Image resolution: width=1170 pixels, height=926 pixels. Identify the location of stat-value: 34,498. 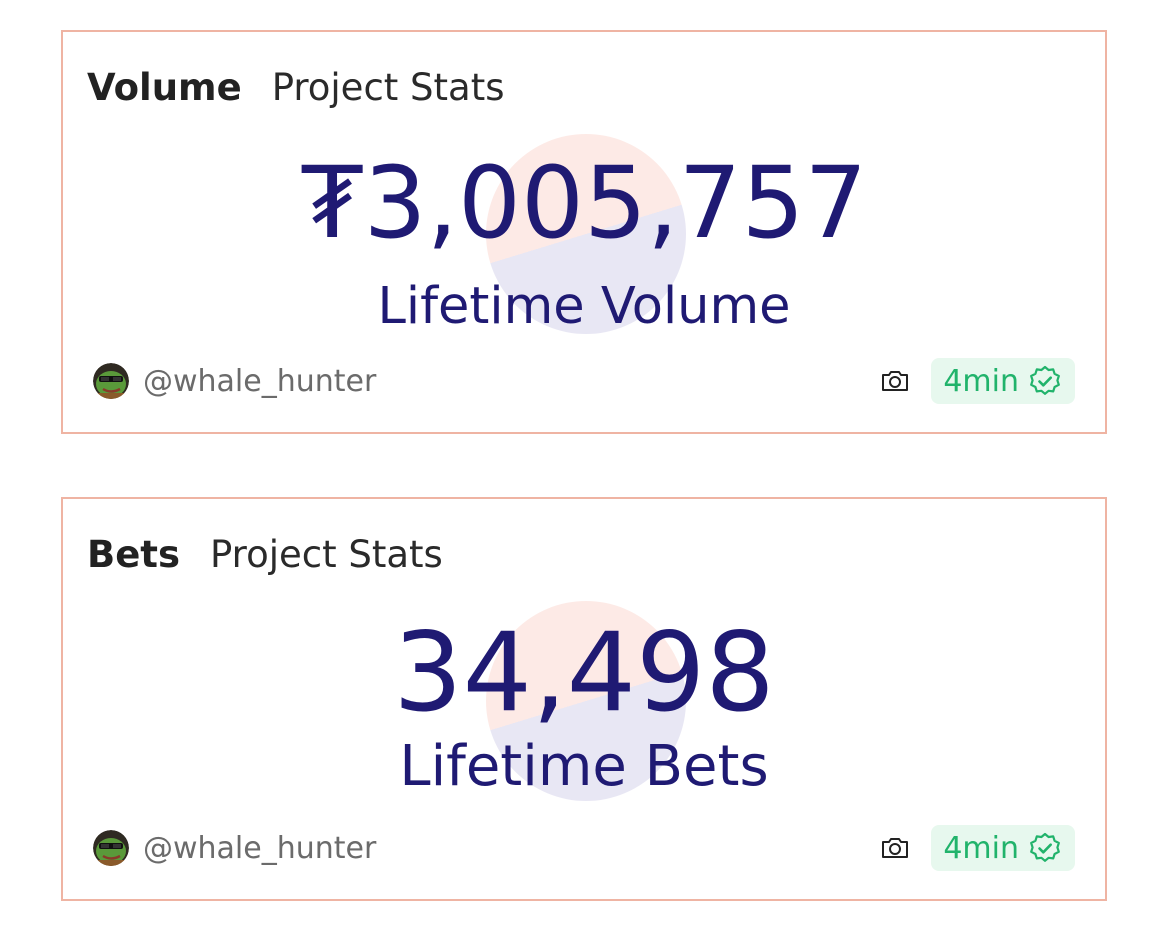
(584, 672).